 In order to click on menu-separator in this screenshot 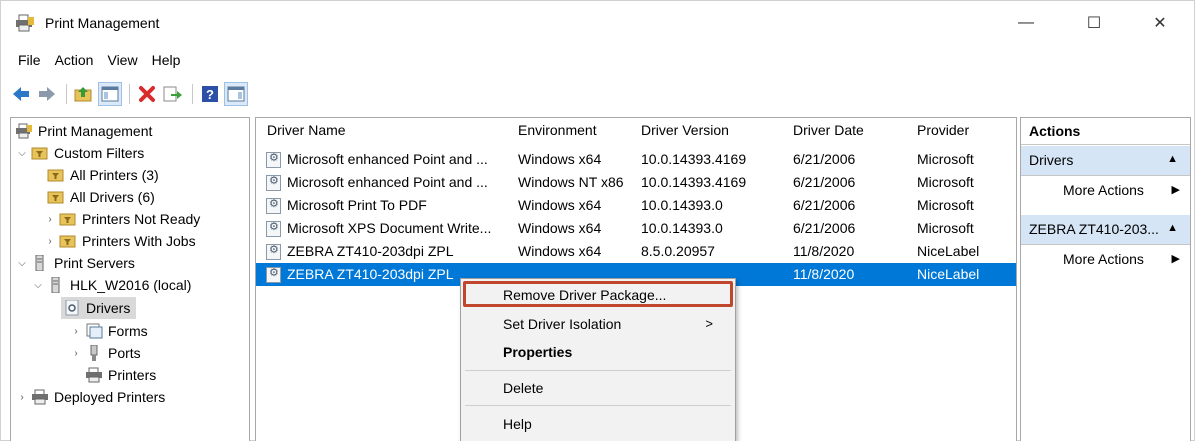, I will do `click(598, 405)`.